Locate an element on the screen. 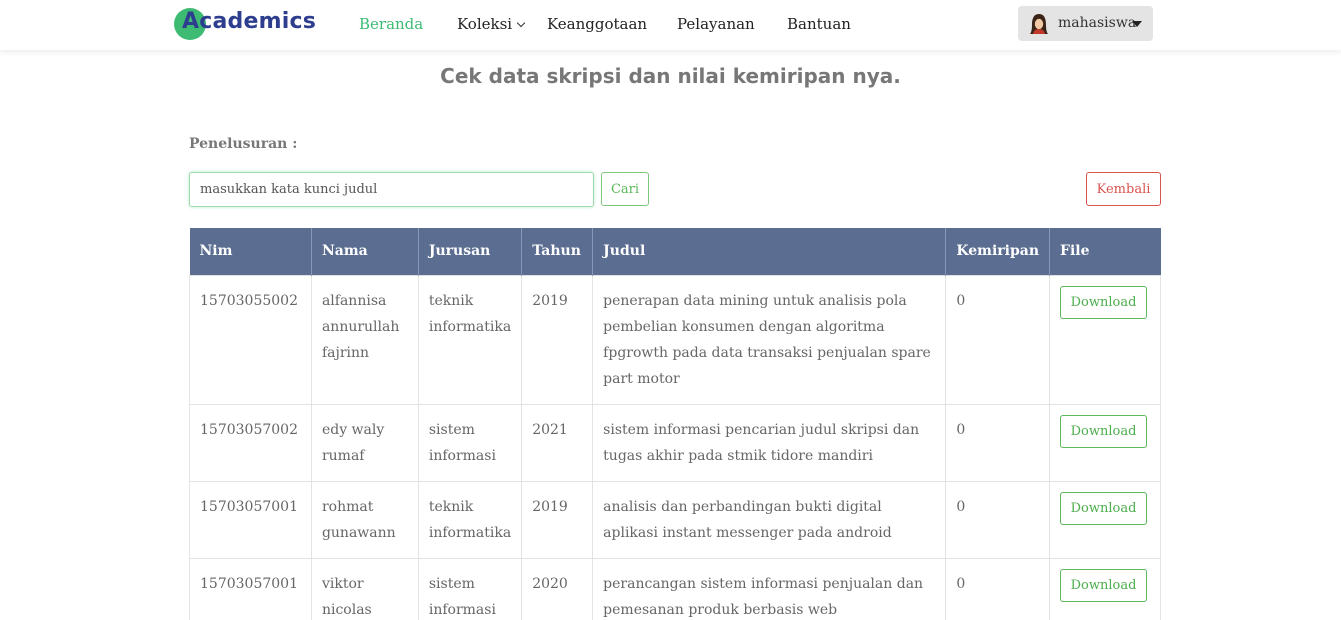 The image size is (1341, 620). cell-nama: rohmat gunawann is located at coordinates (364, 519).